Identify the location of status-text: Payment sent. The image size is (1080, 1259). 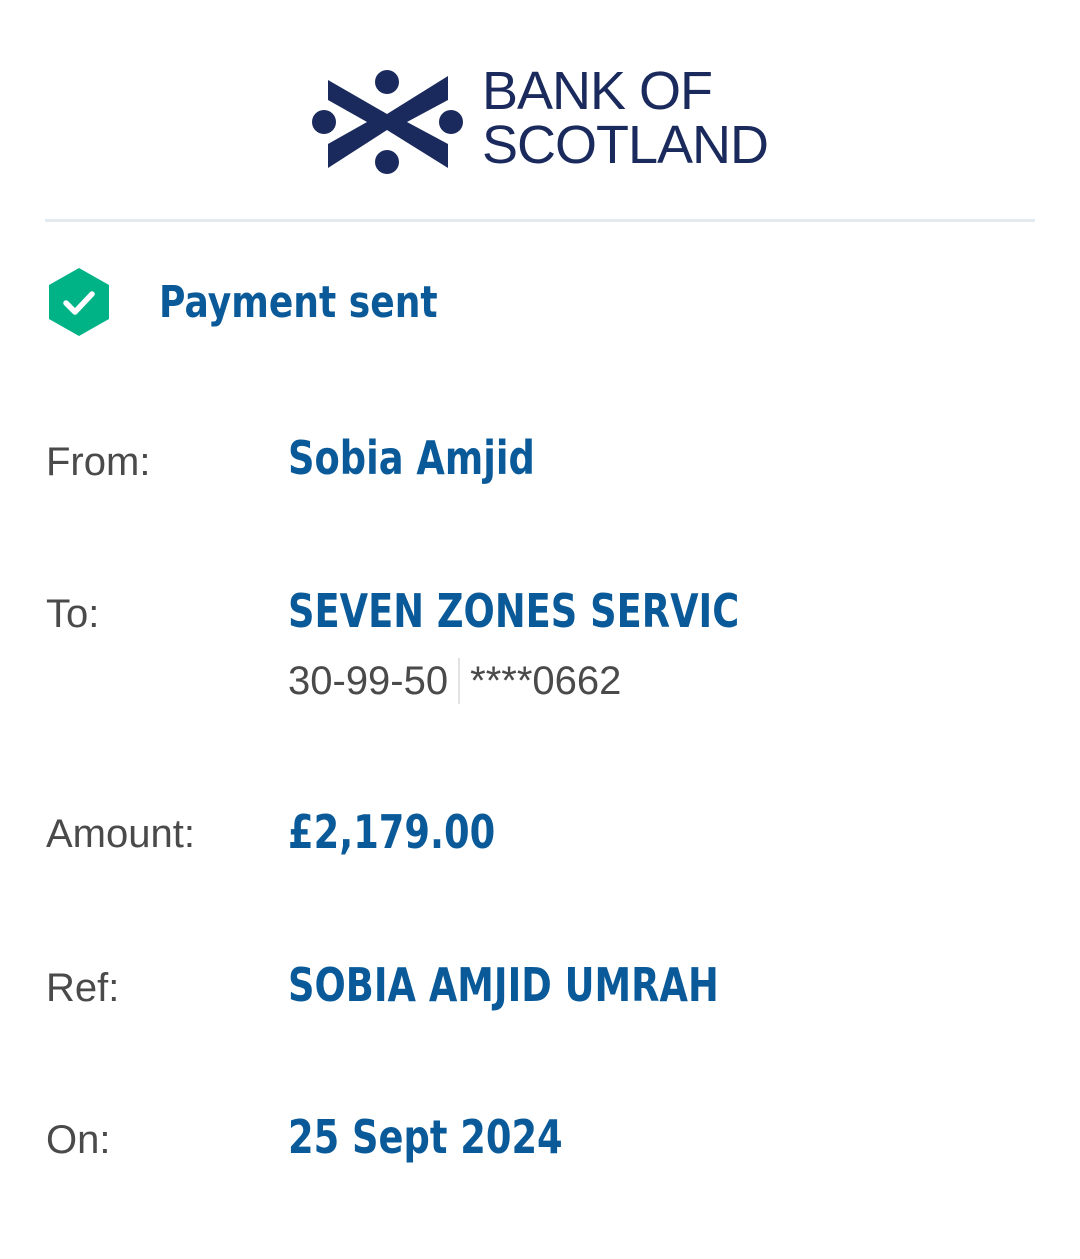
(298, 302).